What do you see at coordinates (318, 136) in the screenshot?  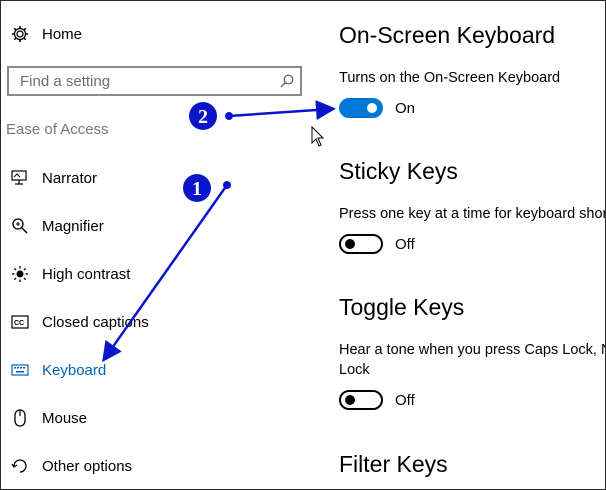 I see `cursor-icon` at bounding box center [318, 136].